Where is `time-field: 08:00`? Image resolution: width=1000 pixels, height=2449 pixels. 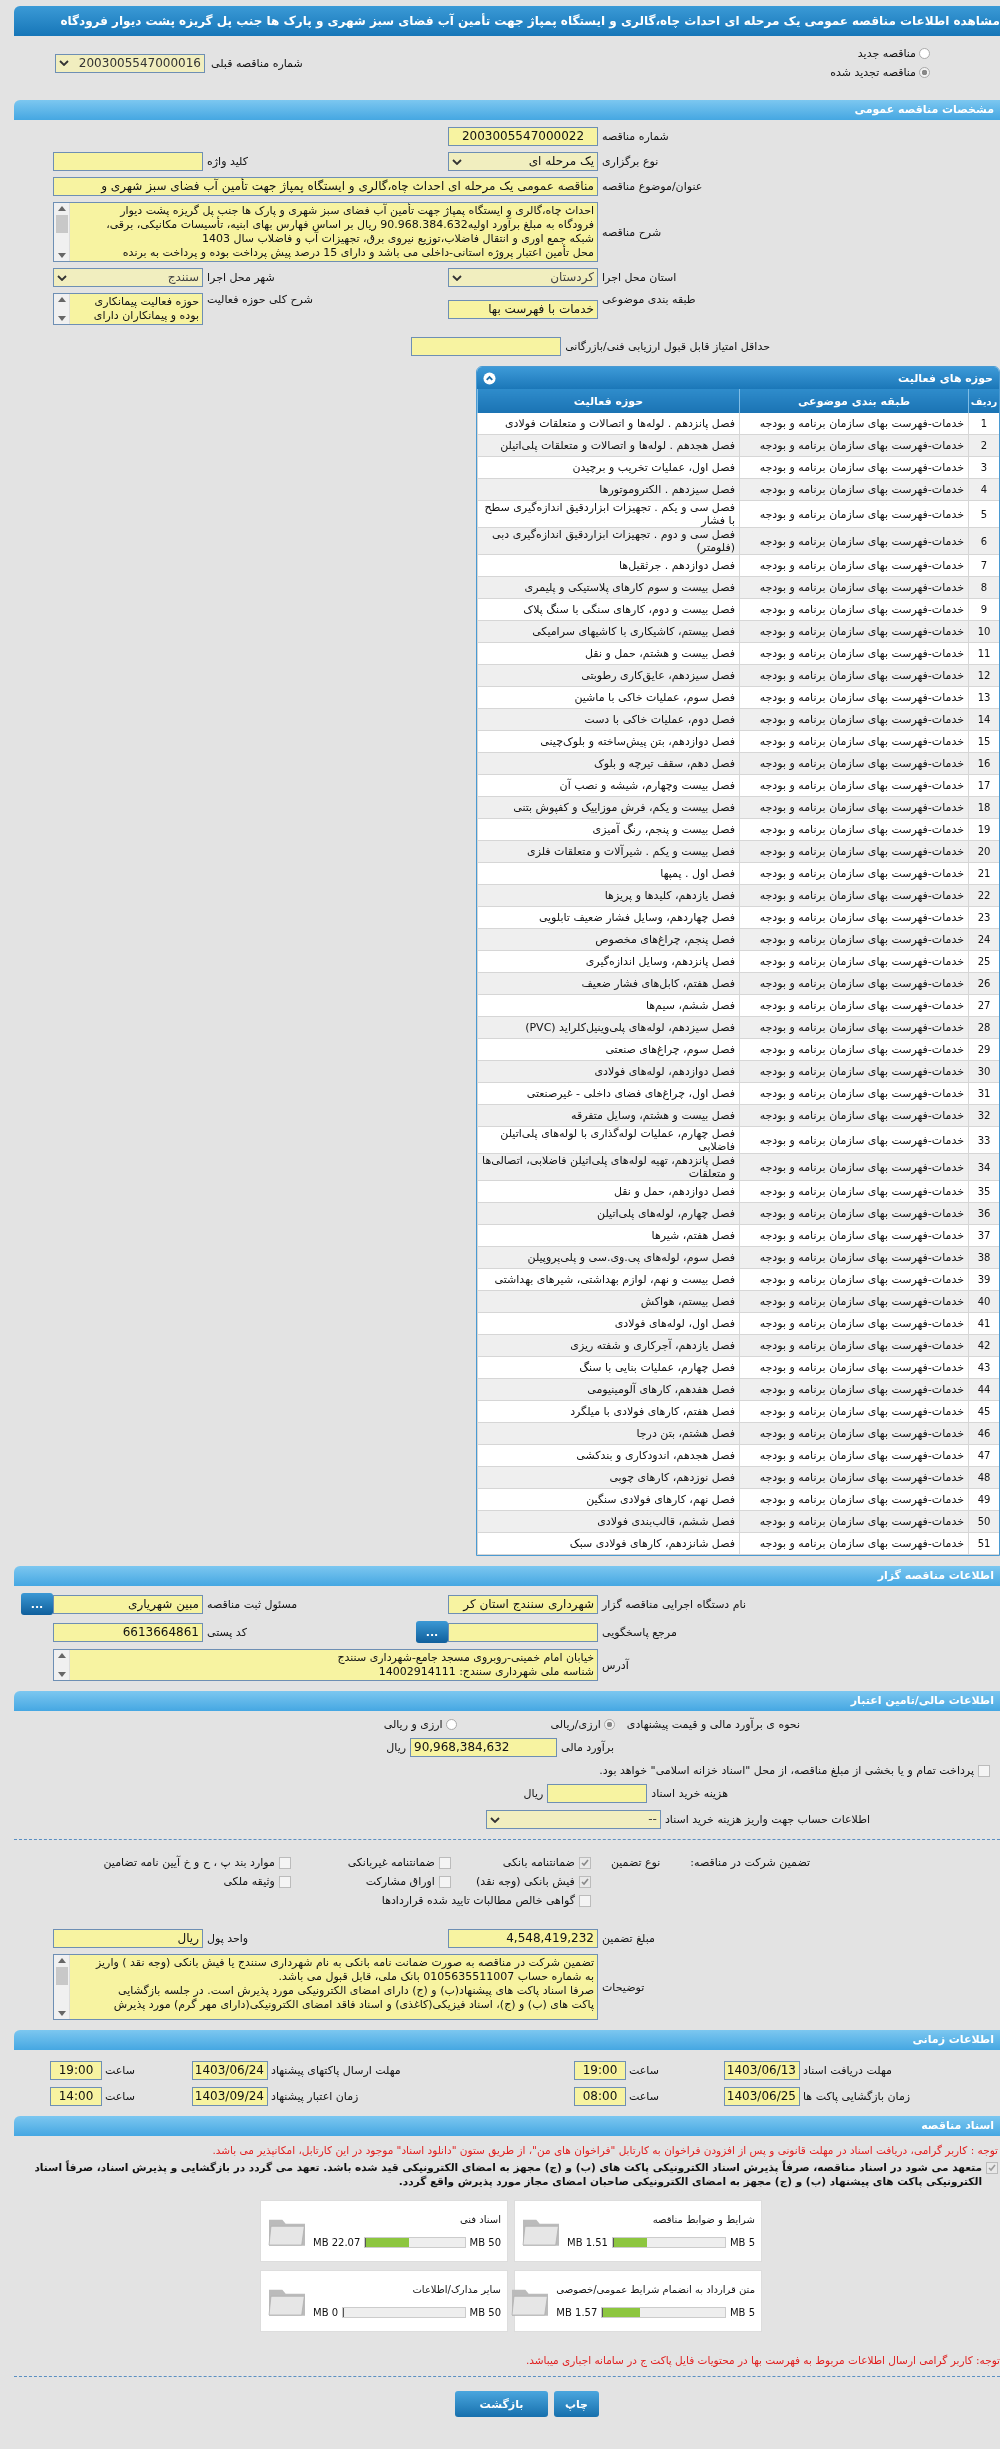 time-field: 08:00 is located at coordinates (600, 2096).